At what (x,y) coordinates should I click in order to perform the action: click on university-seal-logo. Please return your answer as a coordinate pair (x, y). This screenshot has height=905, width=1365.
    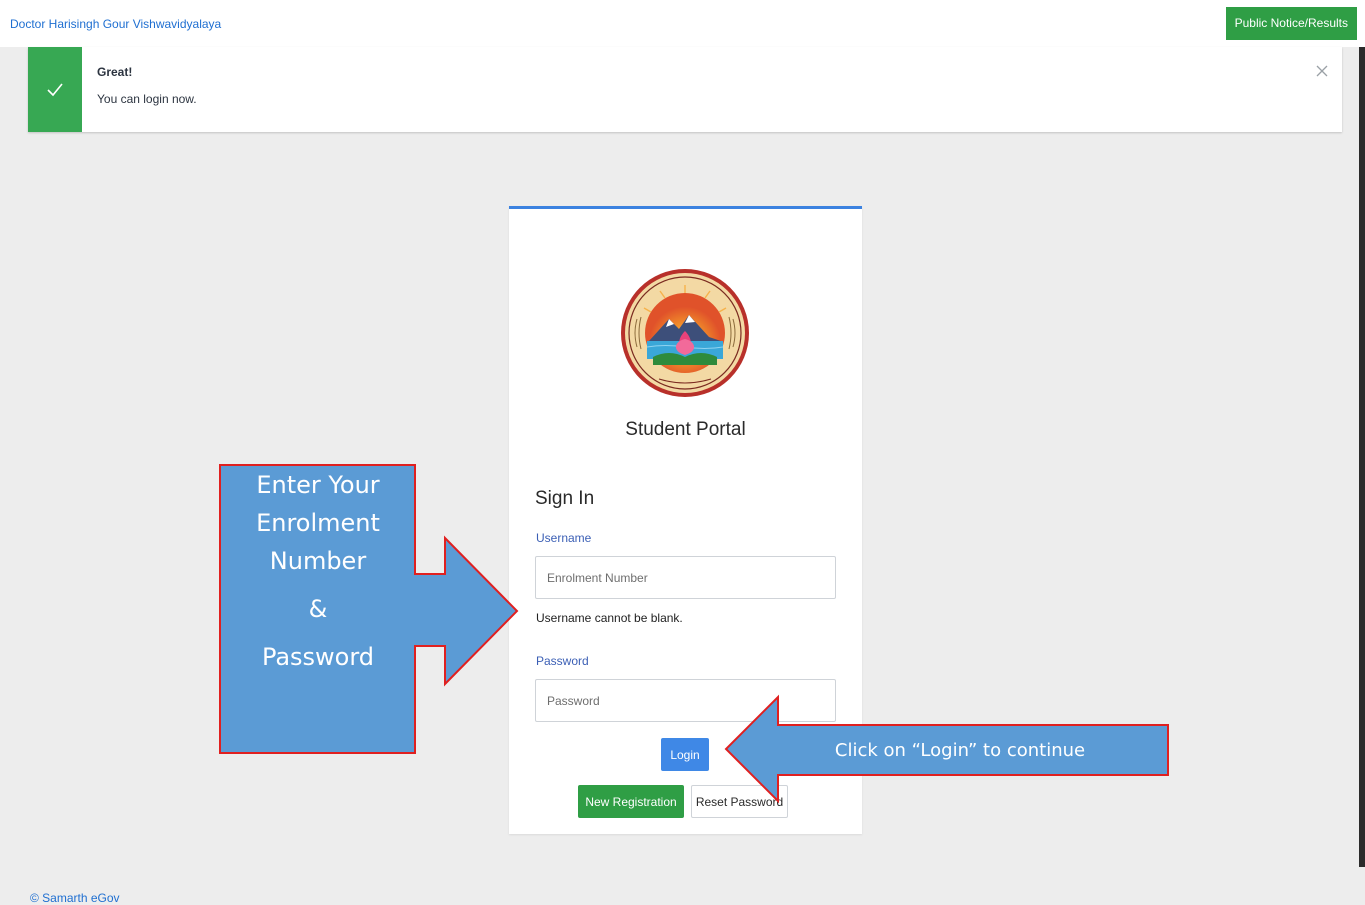
    Looking at the image, I should click on (685, 333).